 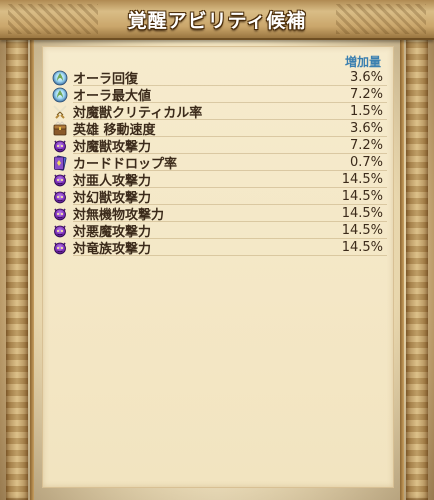 I want to click on ability-row: オーラ回復 3.6%, so click(x=219, y=78).